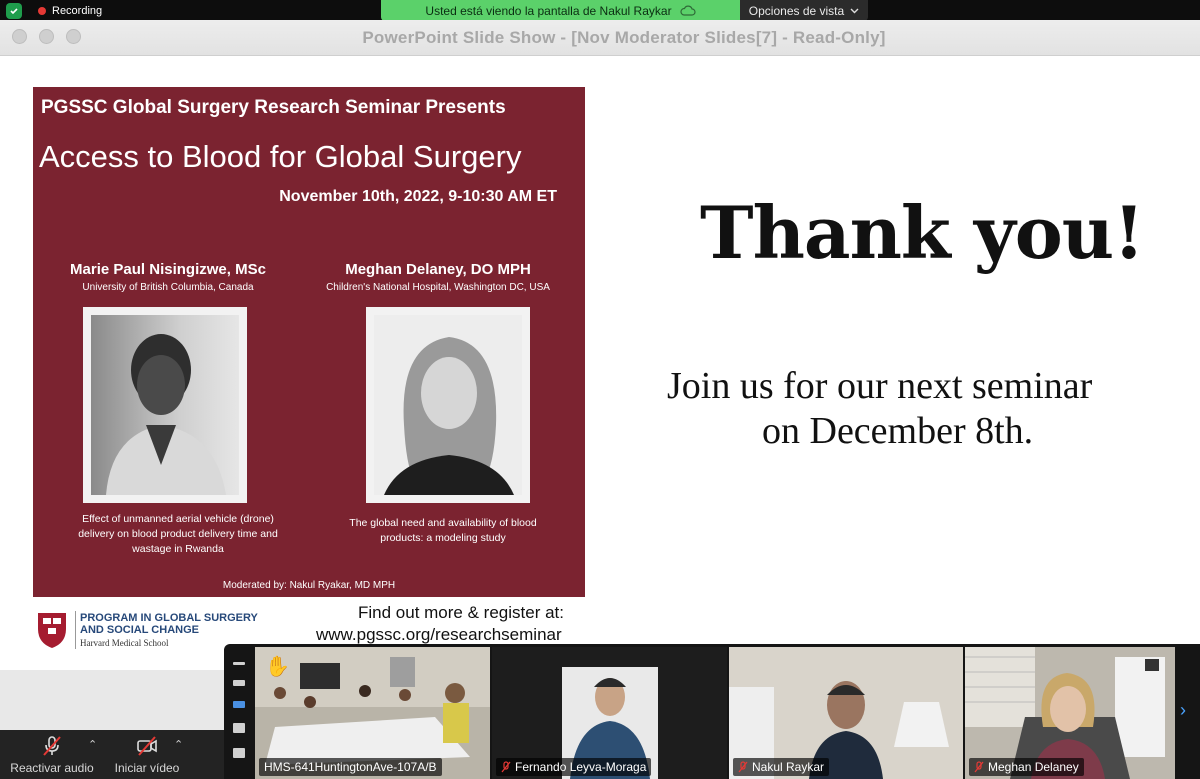 The width and height of the screenshot is (1200, 779). I want to click on speaker-1-photo, so click(165, 405).